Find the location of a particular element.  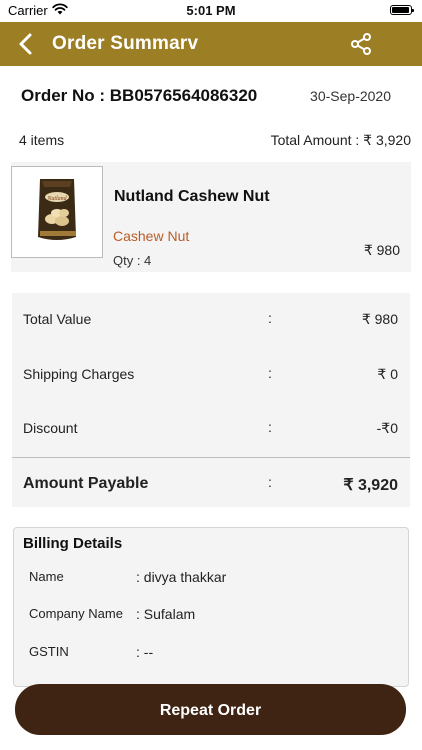

status-bar: Carrier 5:01 PM is located at coordinates (211, 11).